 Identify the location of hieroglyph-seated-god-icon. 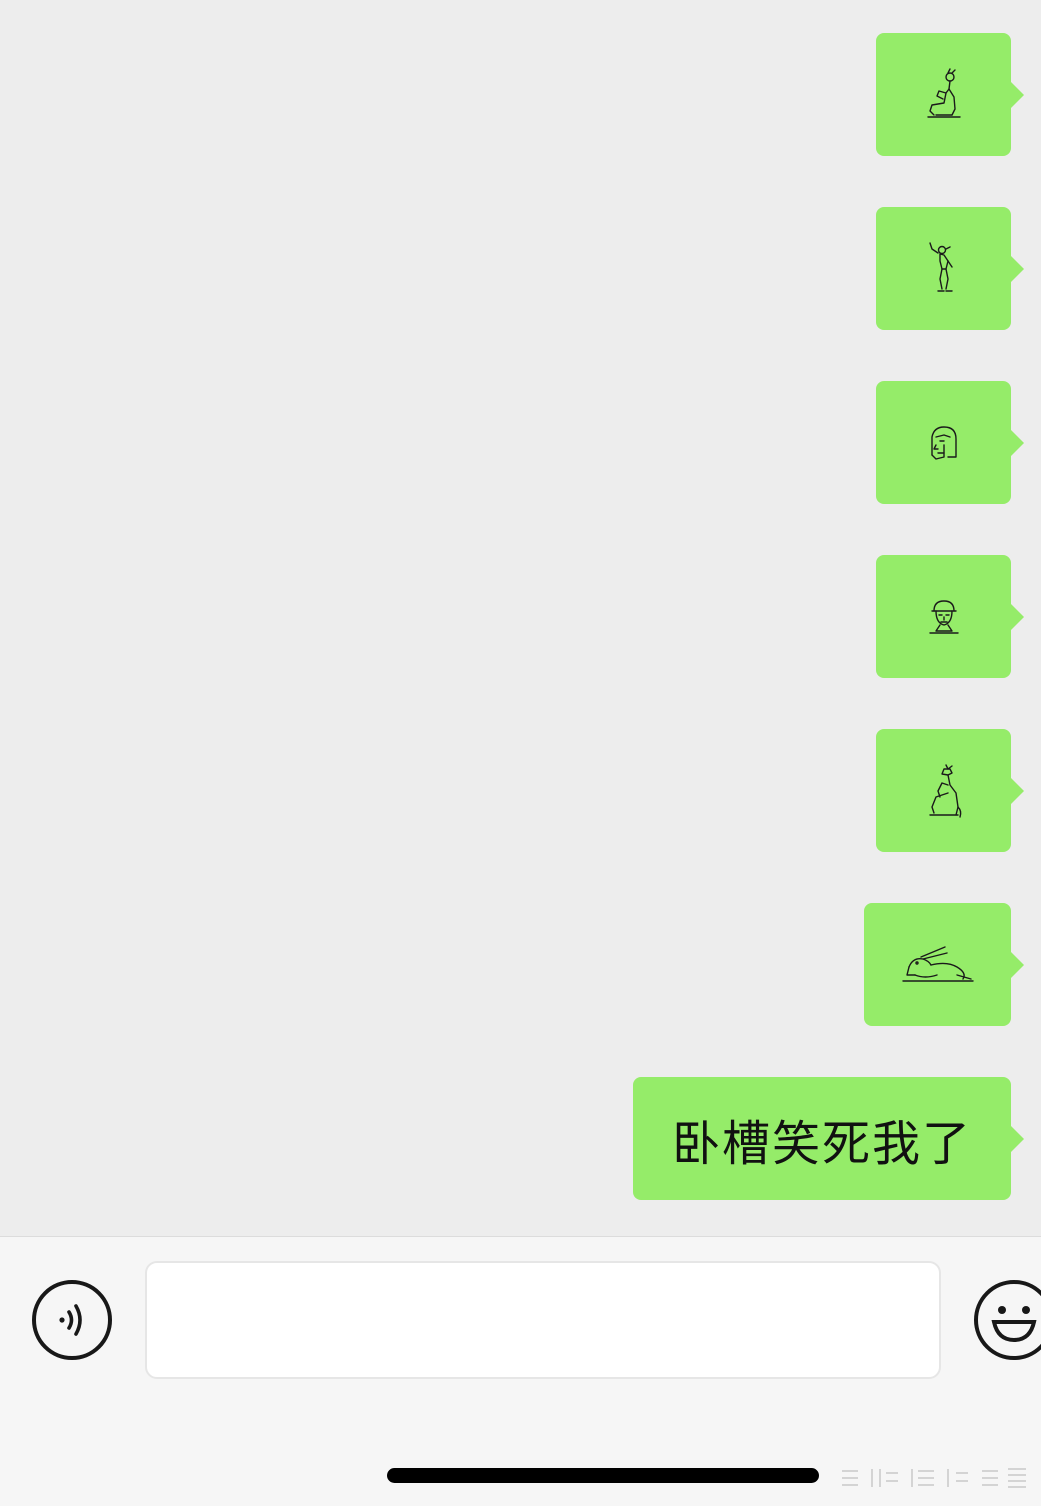
(943, 92).